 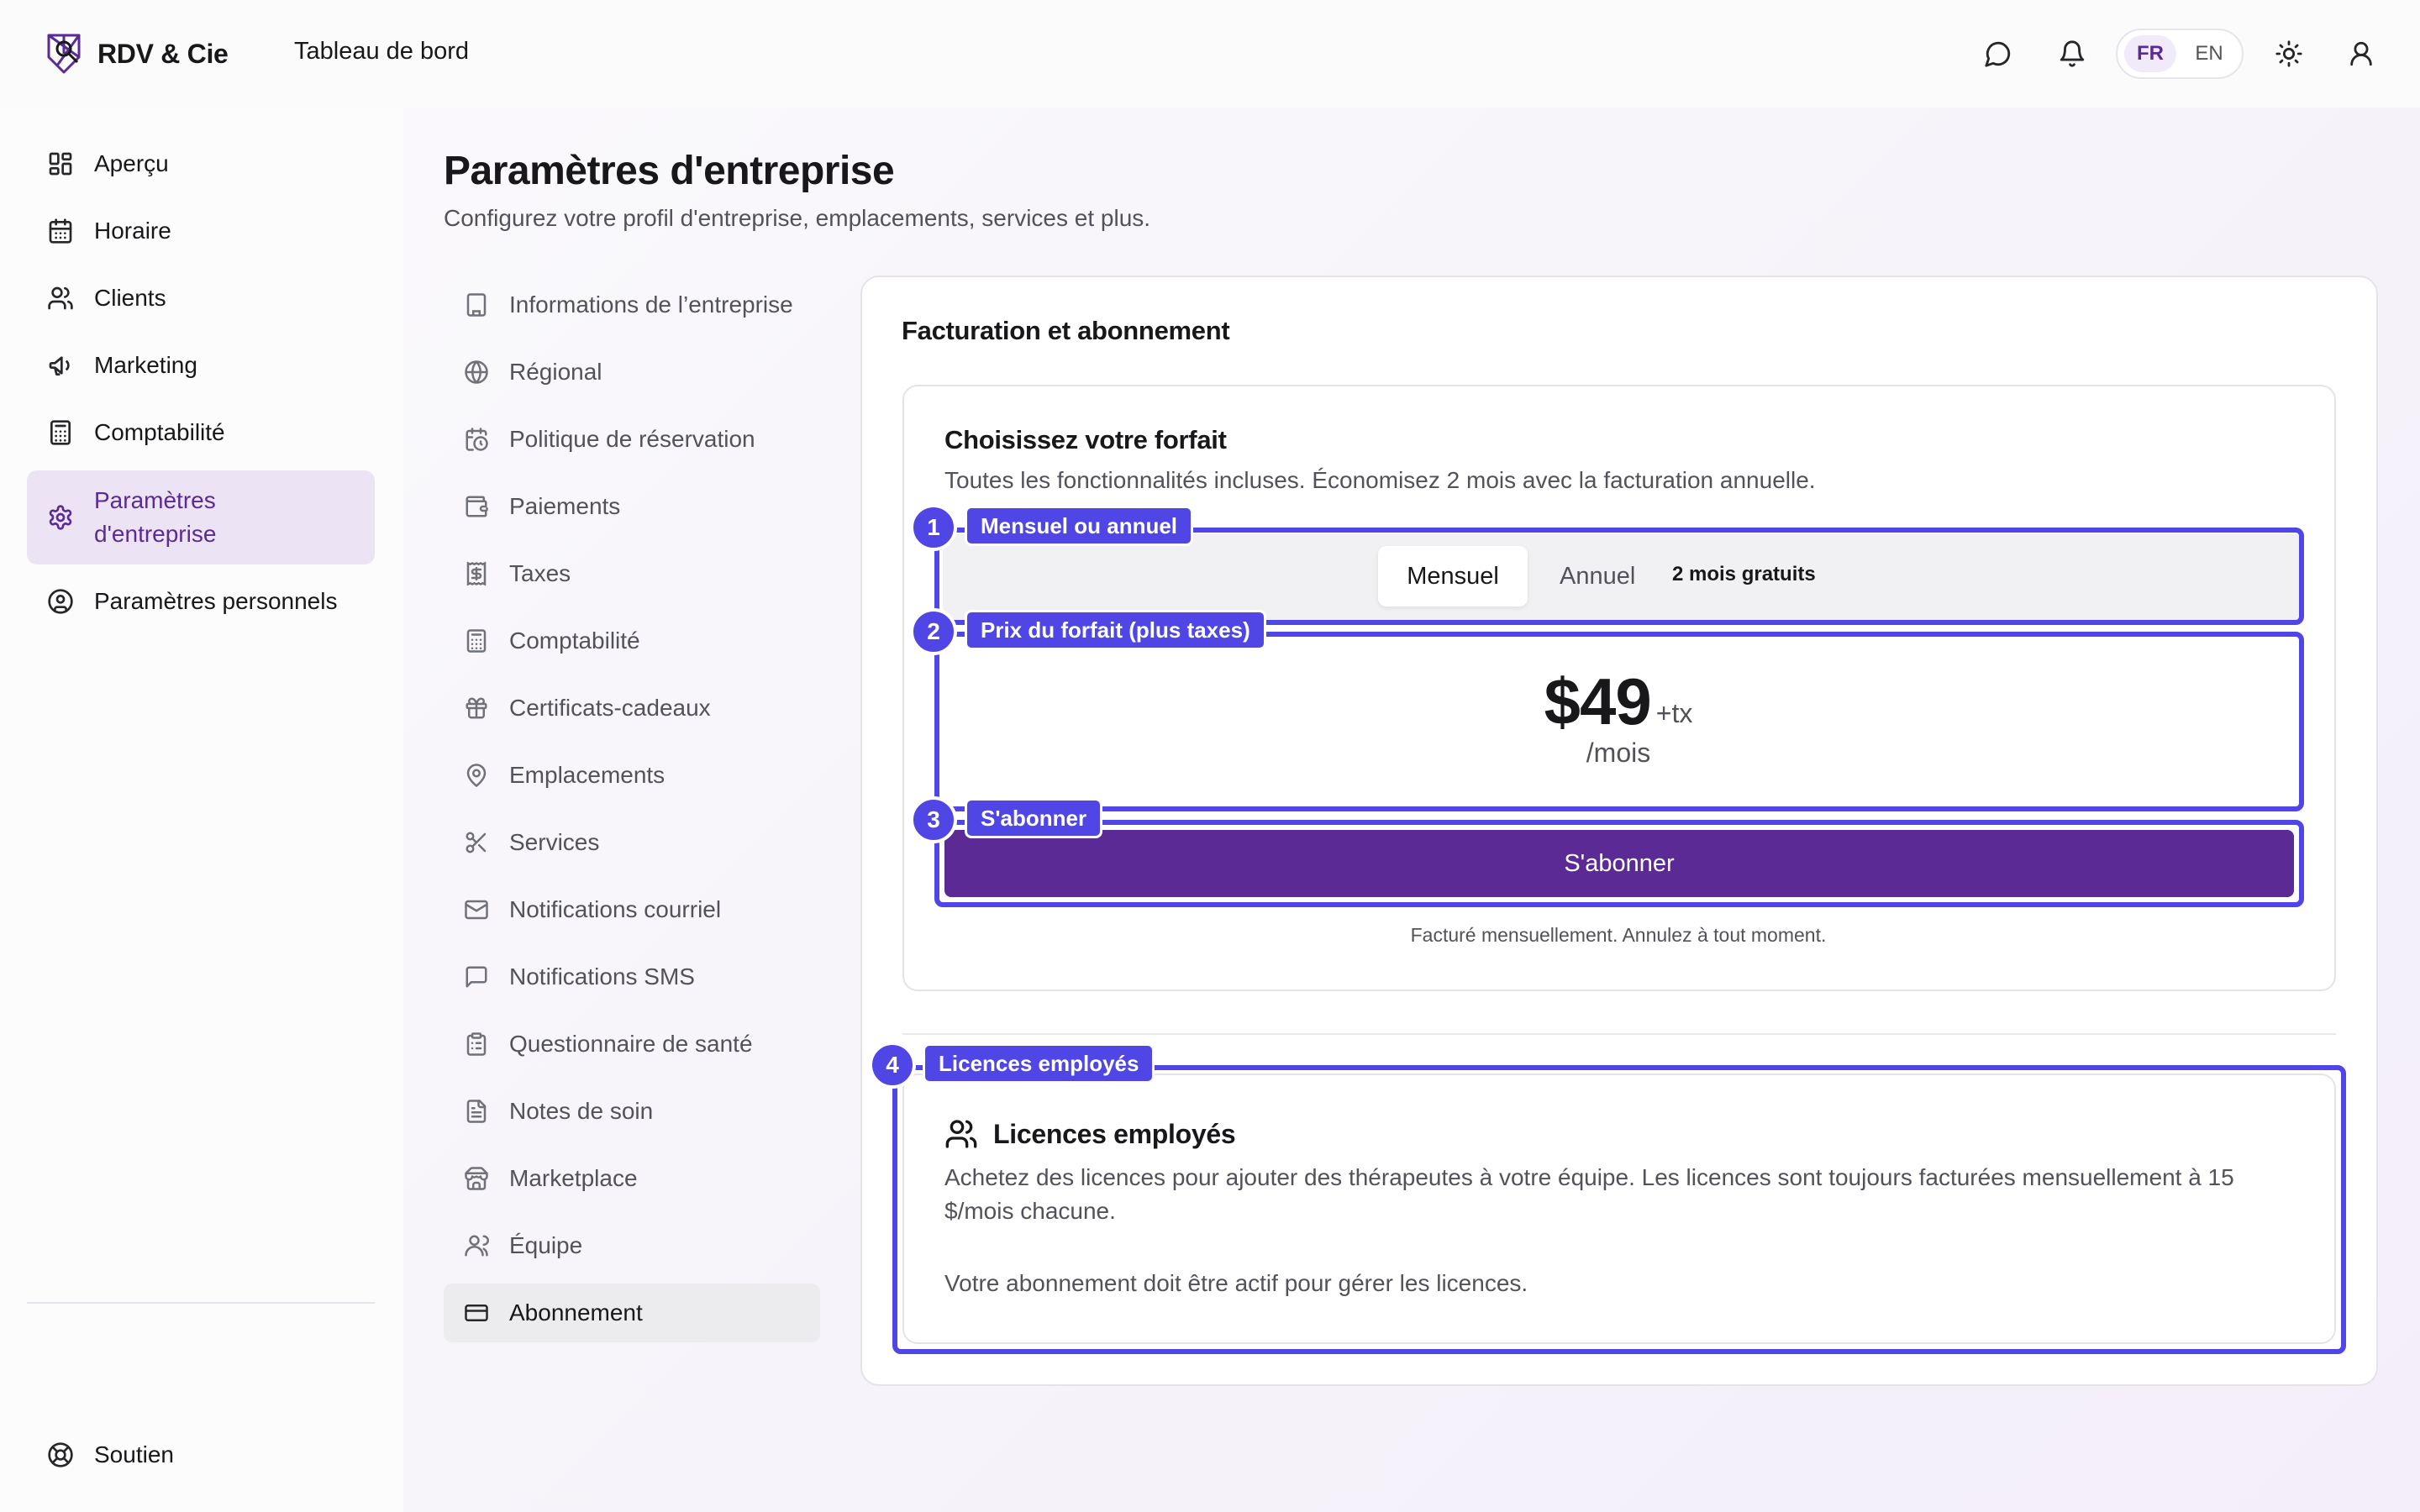 I want to click on building-icon, so click(x=477, y=305).